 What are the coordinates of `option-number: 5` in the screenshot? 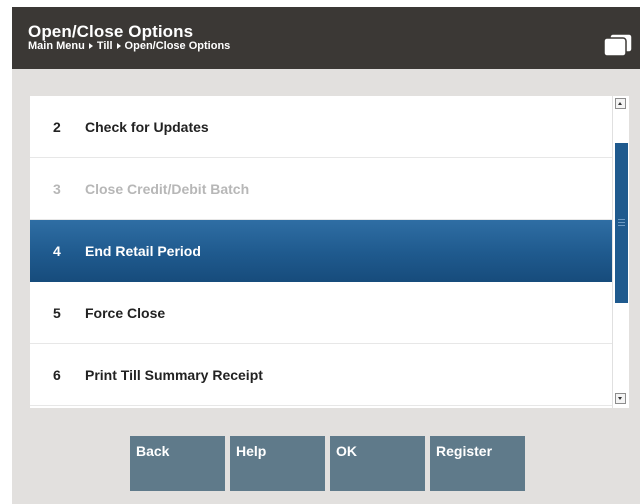 It's located at (57, 313).